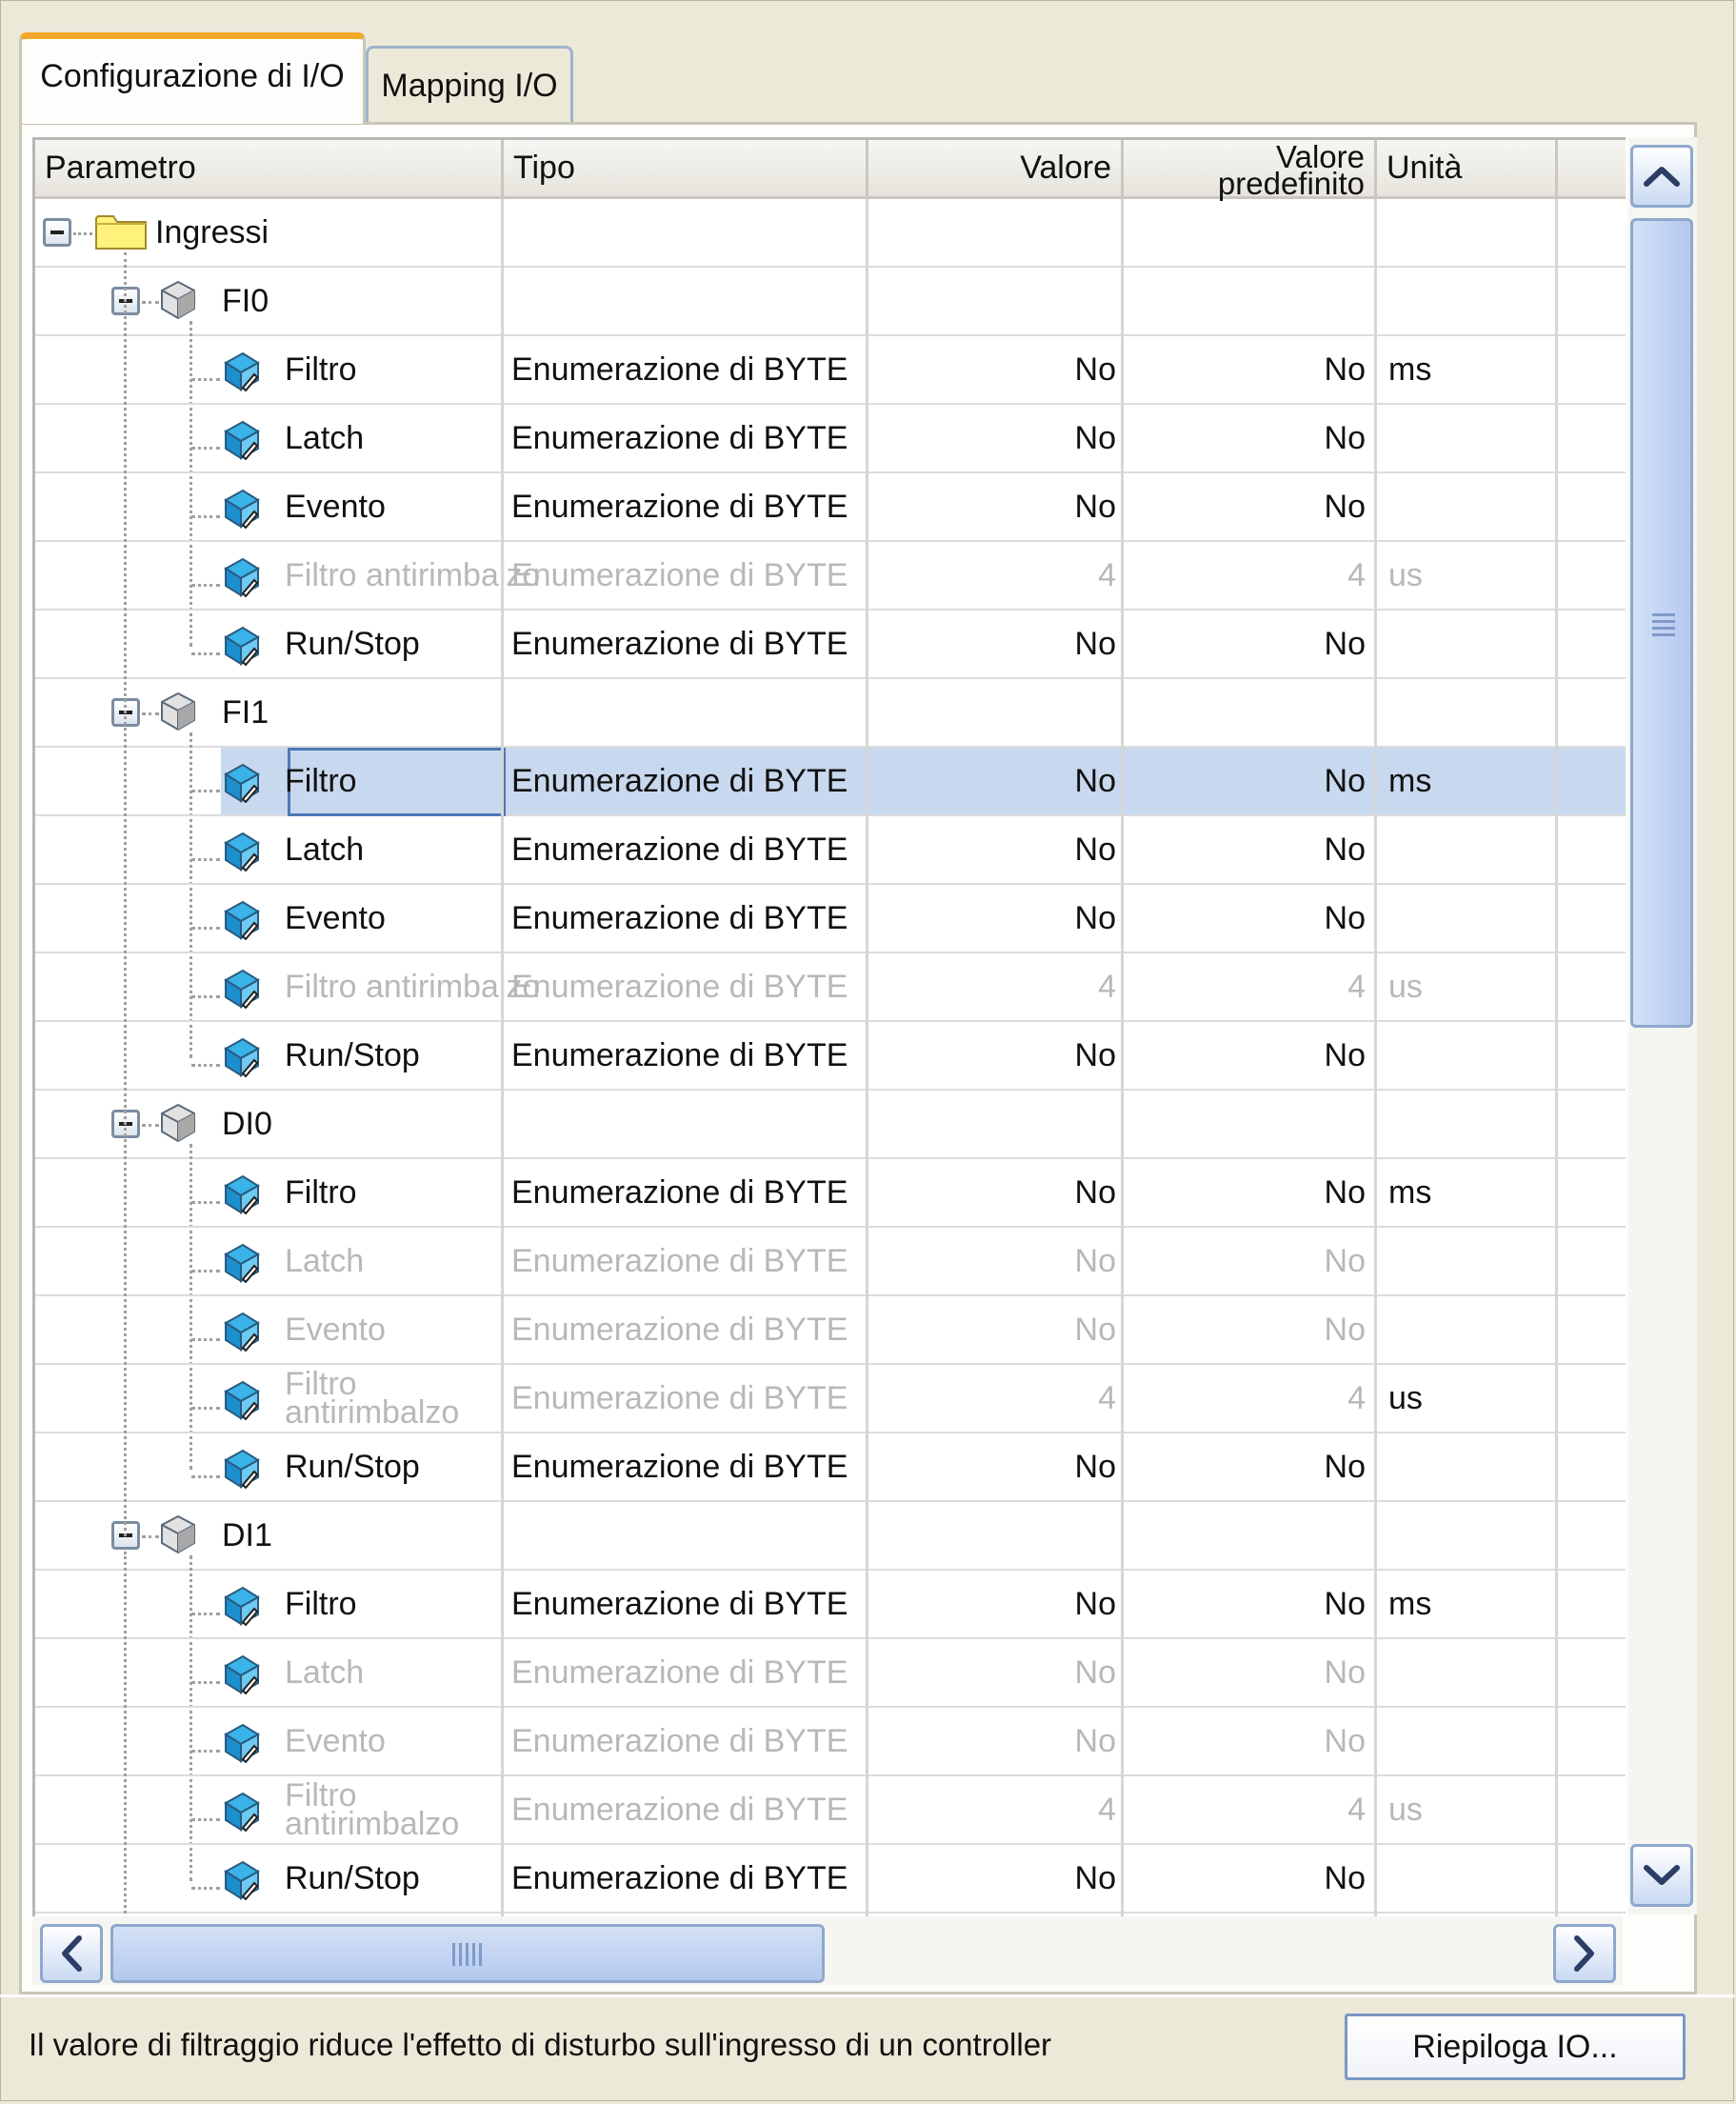 The height and width of the screenshot is (2104, 1736). I want to click on chevron-down-icon, so click(1661, 1875).